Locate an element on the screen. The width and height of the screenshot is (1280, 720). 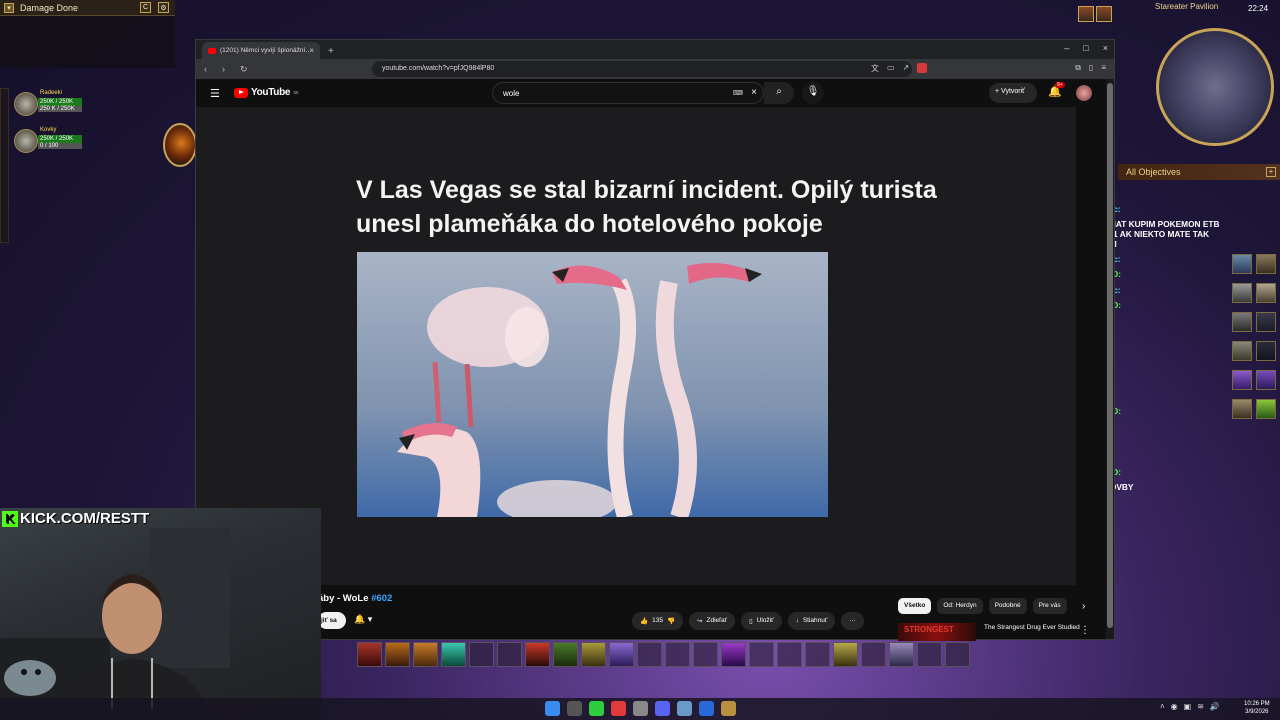
avatar is located at coordinates (1084, 93).